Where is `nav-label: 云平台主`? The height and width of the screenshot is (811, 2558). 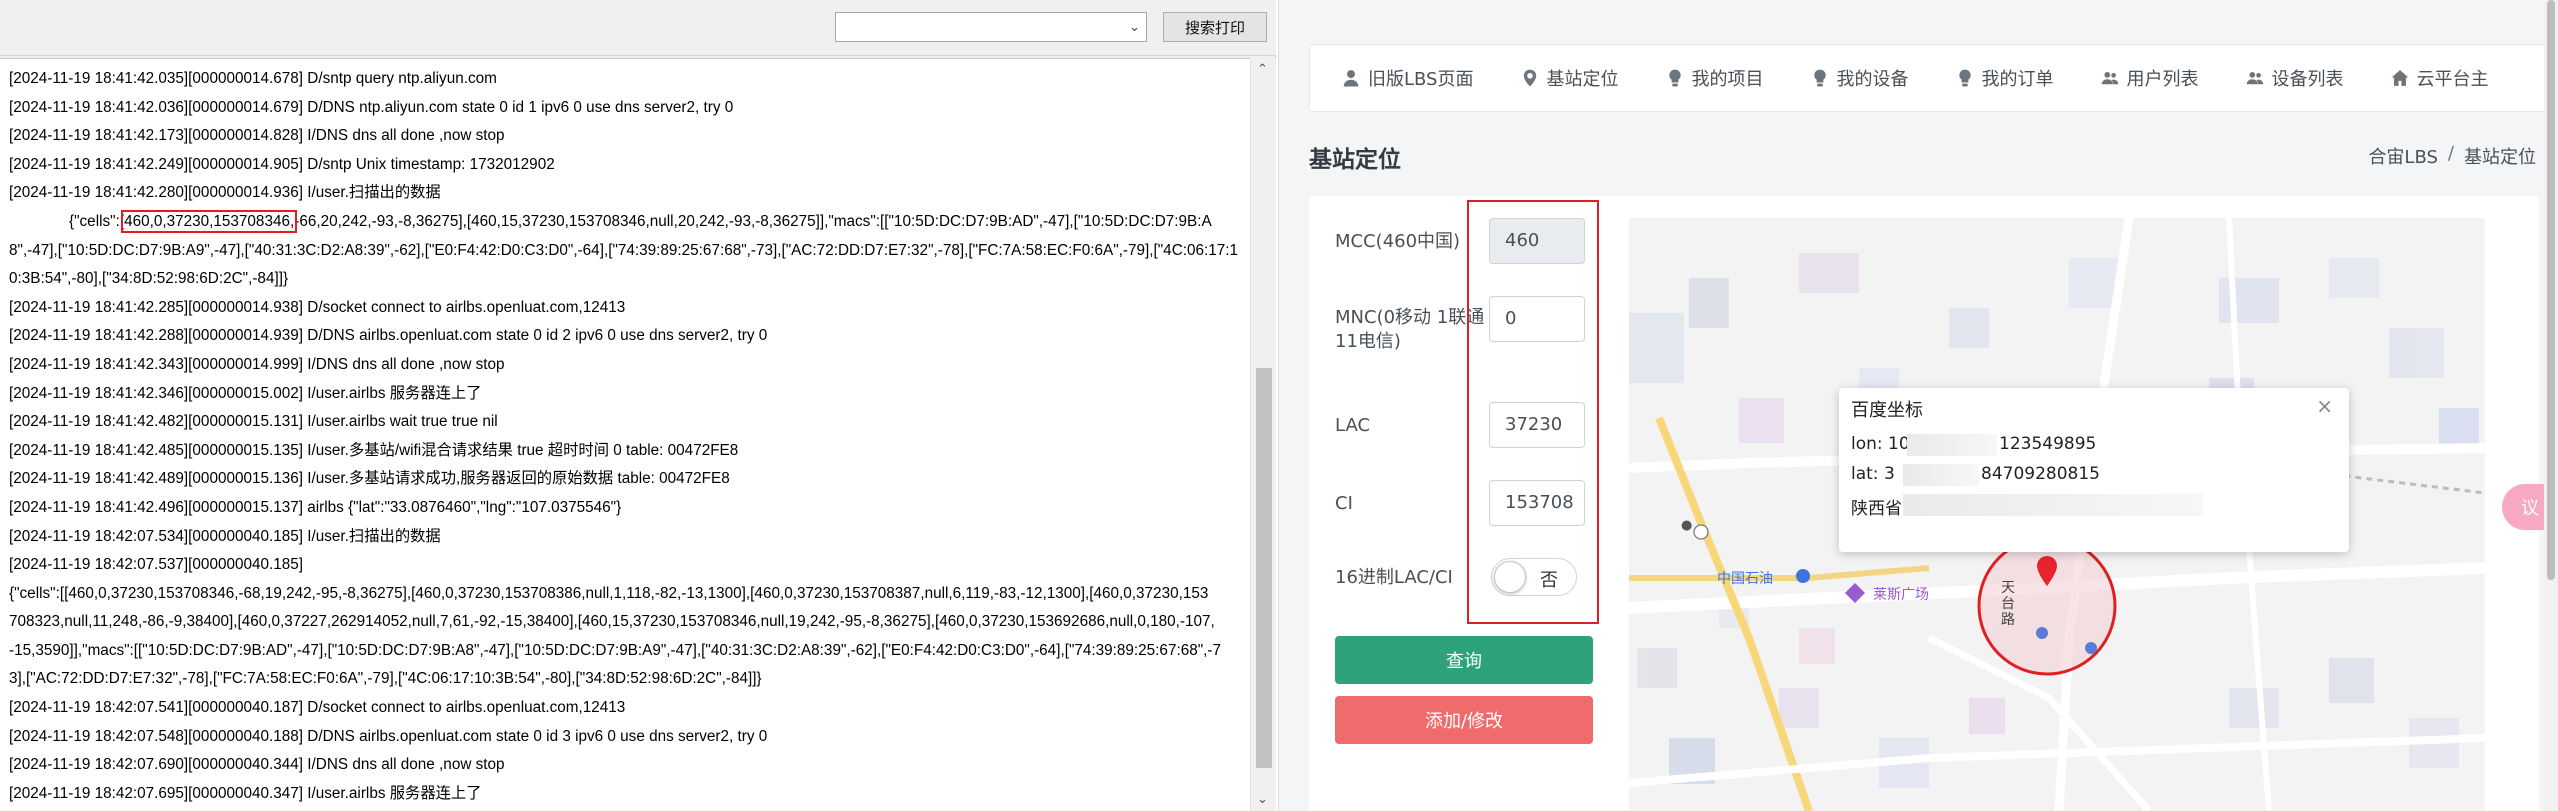 nav-label: 云平台主 is located at coordinates (2452, 79).